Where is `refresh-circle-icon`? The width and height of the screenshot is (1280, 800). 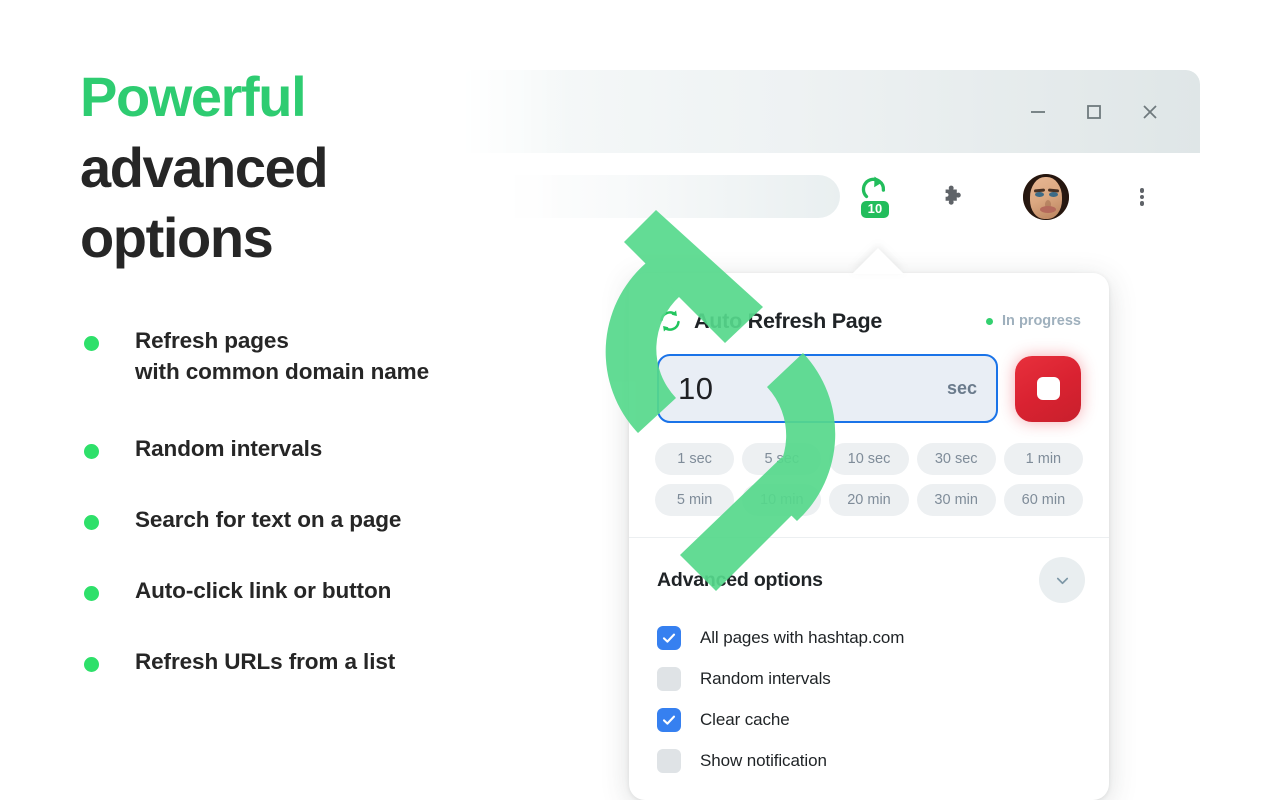
refresh-circle-icon is located at coordinates (873, 187).